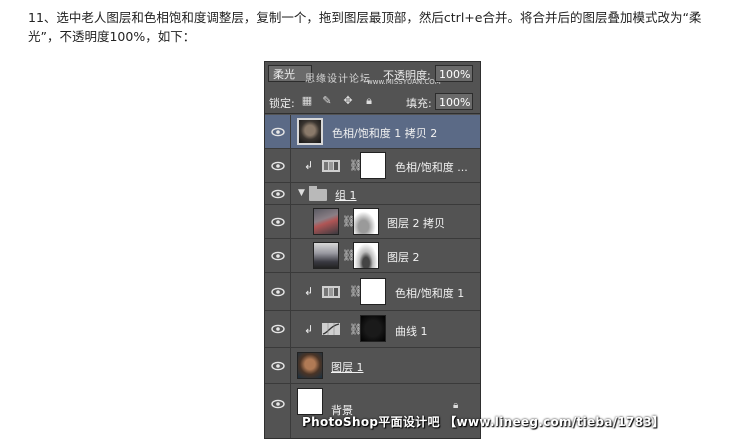 Image resolution: width=729 pixels, height=439 pixels. I want to click on layer-row: ⛓︎ 图层 2, so click(372, 256).